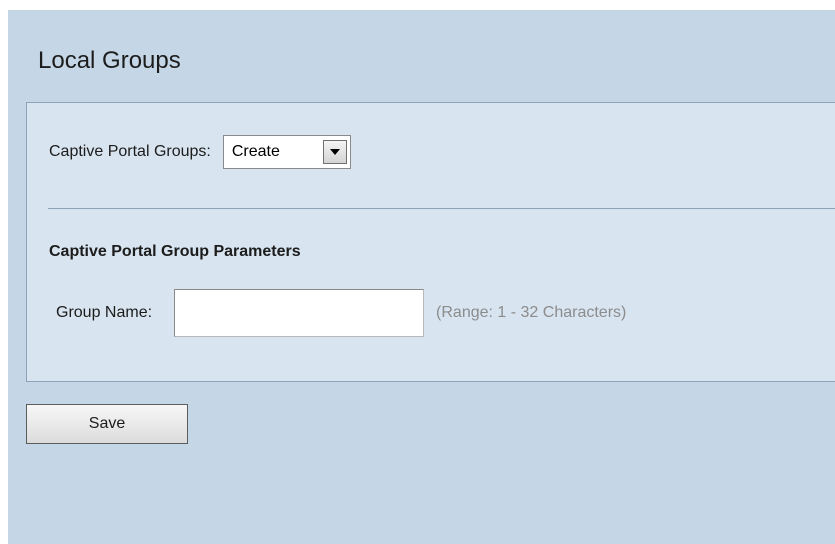 Image resolution: width=835 pixels, height=544 pixels. Describe the element at coordinates (109, 60) in the screenshot. I see `page-title: Local Groups` at that location.